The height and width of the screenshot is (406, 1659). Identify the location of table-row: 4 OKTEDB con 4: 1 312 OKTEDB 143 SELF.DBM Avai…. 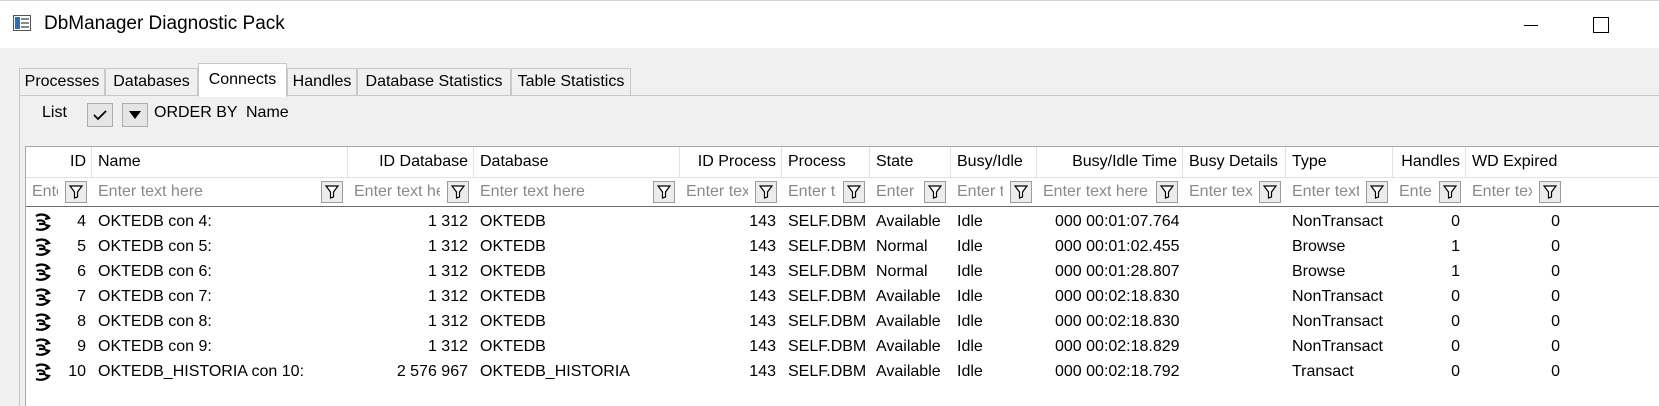
(842, 221).